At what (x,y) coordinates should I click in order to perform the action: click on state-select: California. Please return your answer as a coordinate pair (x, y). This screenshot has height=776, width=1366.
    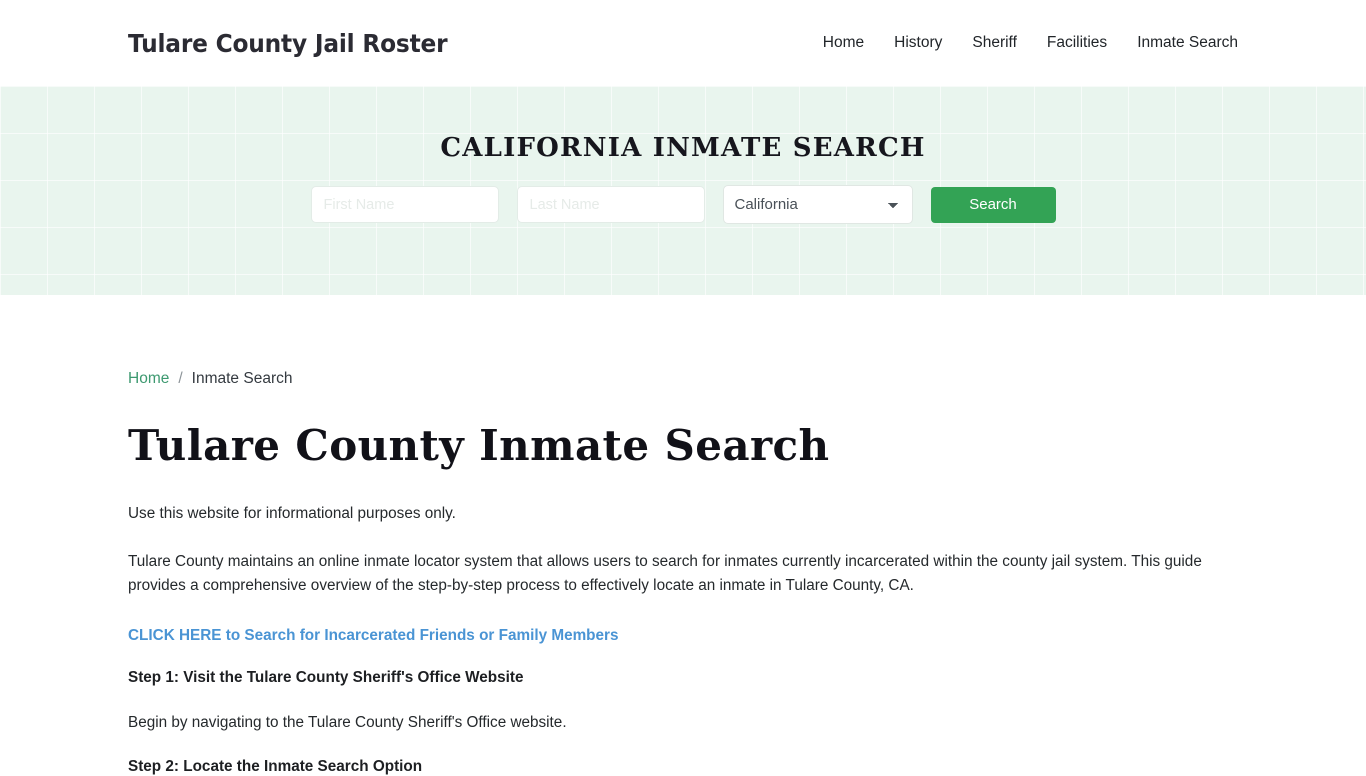
    Looking at the image, I should click on (817, 204).